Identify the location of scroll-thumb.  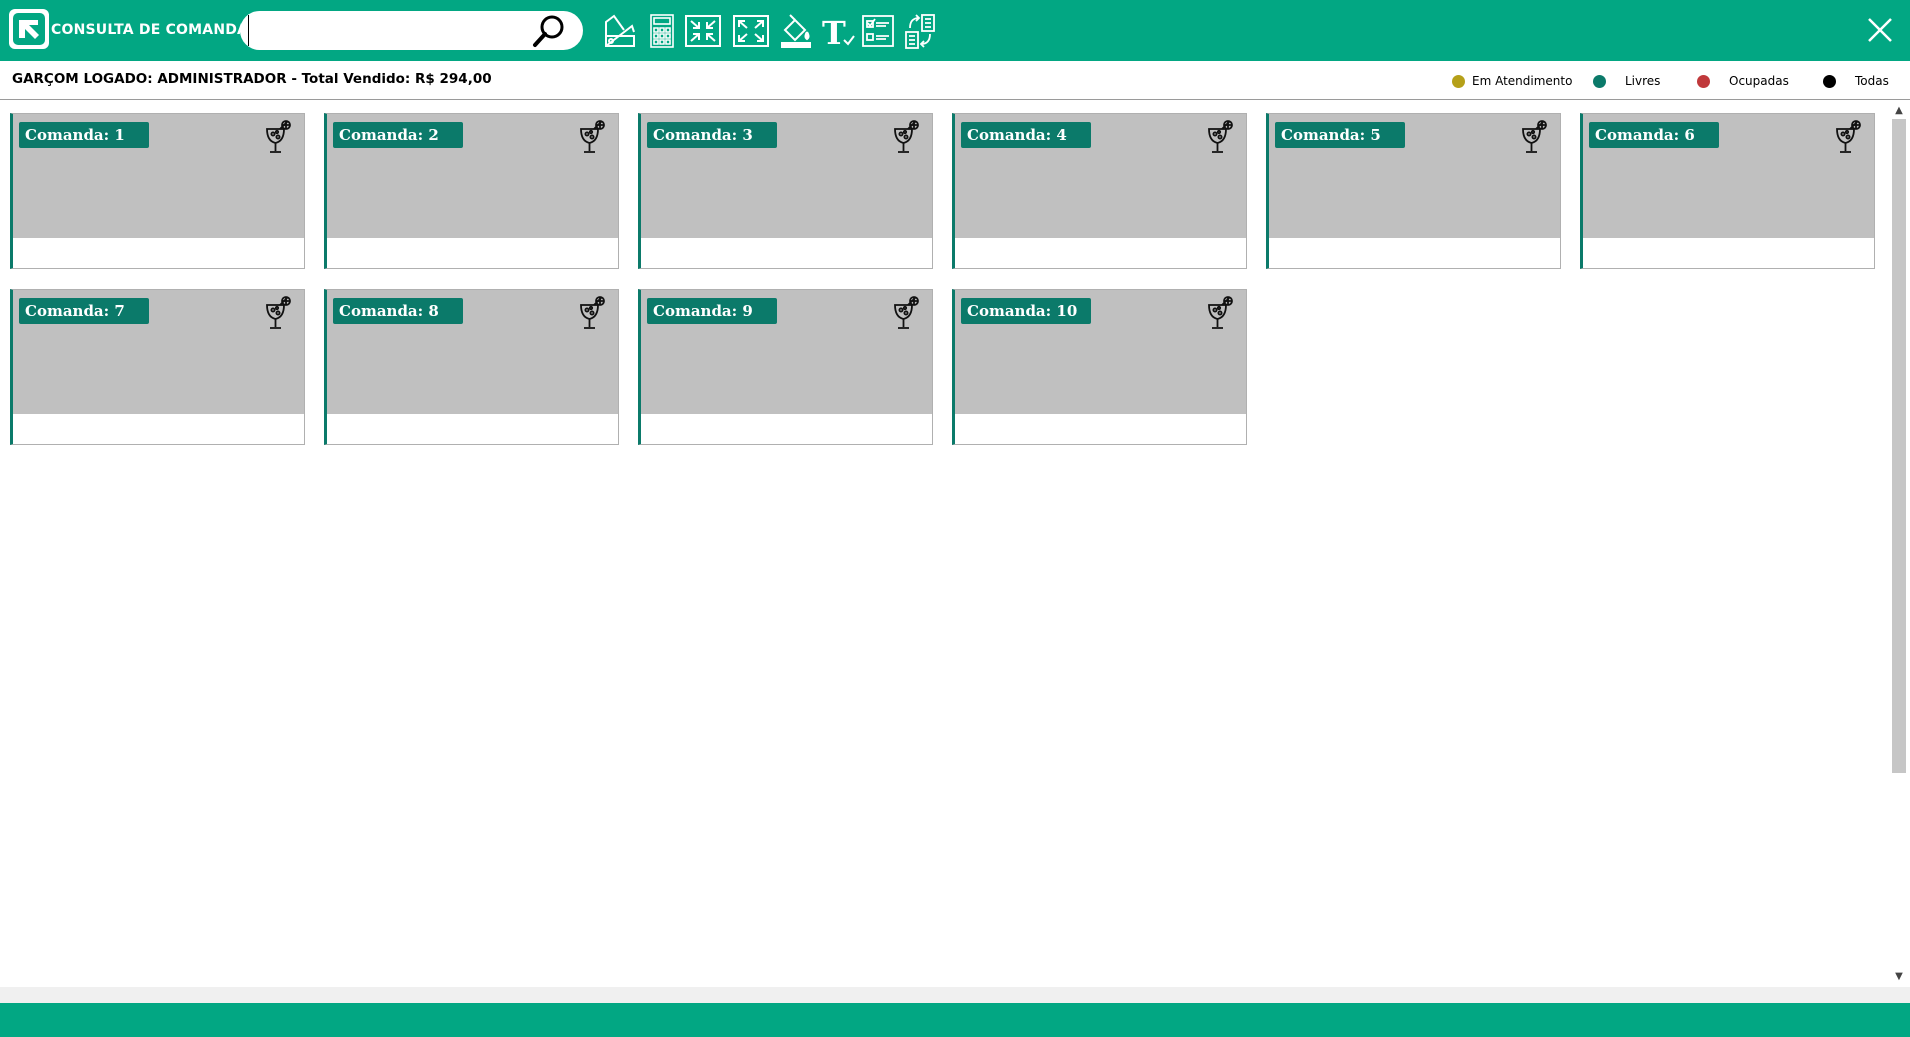
(1899, 446).